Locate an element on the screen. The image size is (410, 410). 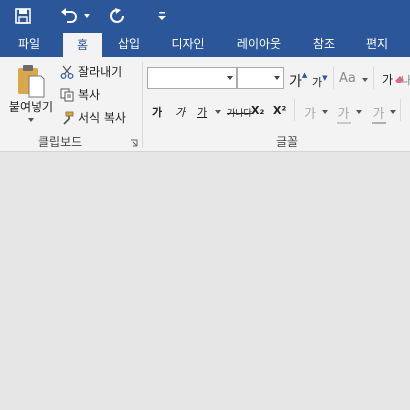
italic-button: 가 is located at coordinates (180, 112).